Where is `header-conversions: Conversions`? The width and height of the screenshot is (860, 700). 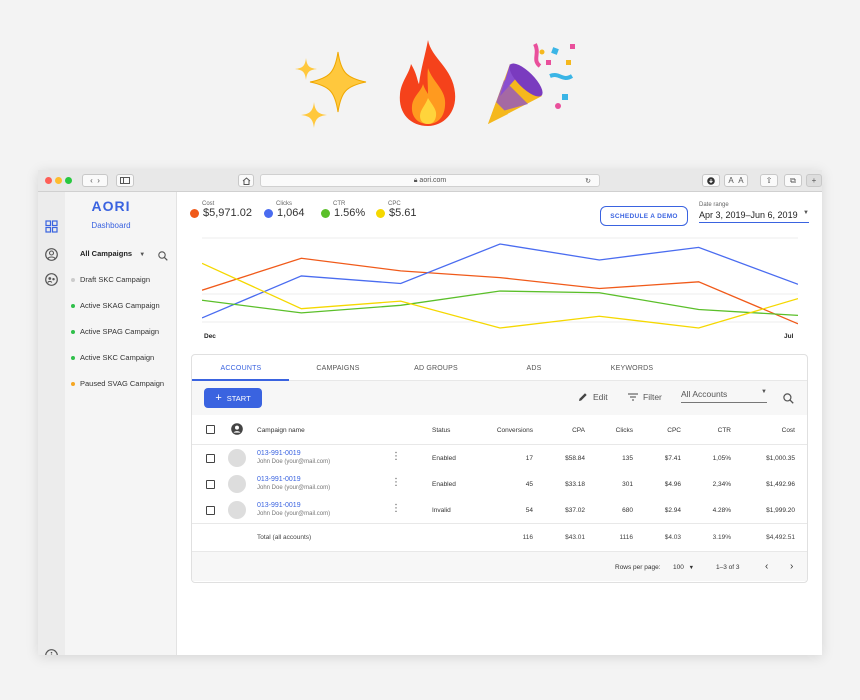 header-conversions: Conversions is located at coordinates (515, 430).